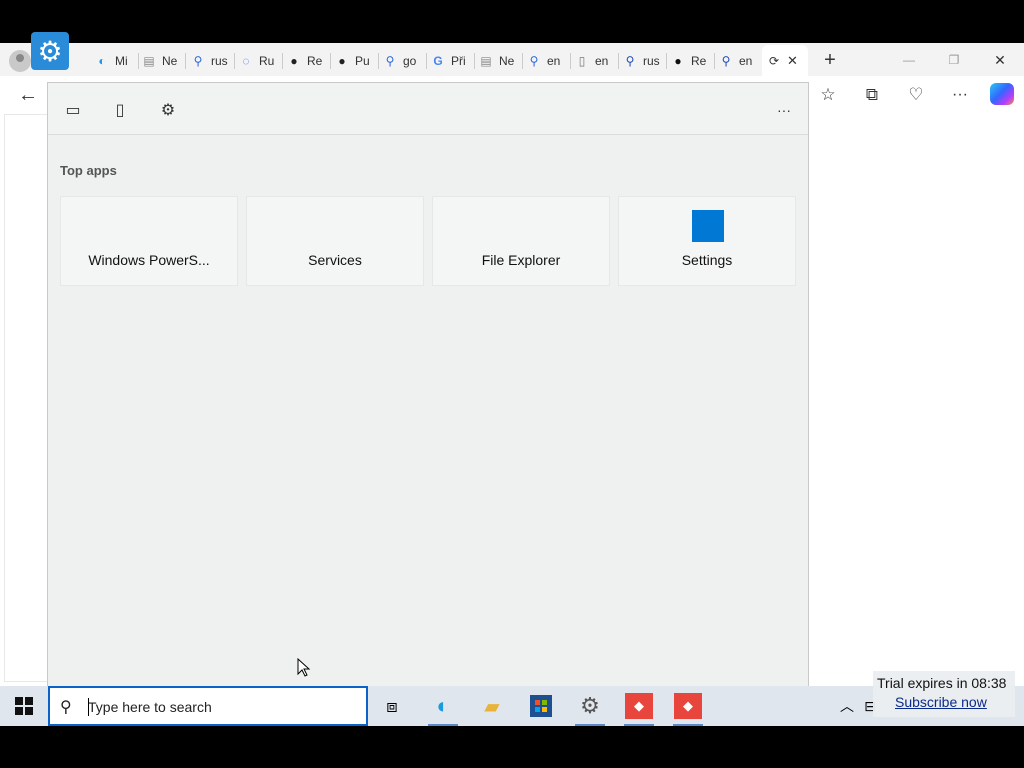 This screenshot has height=768, width=1024. Describe the element at coordinates (521, 241) in the screenshot. I see `app-tile-file-explorer: File Explorer` at that location.